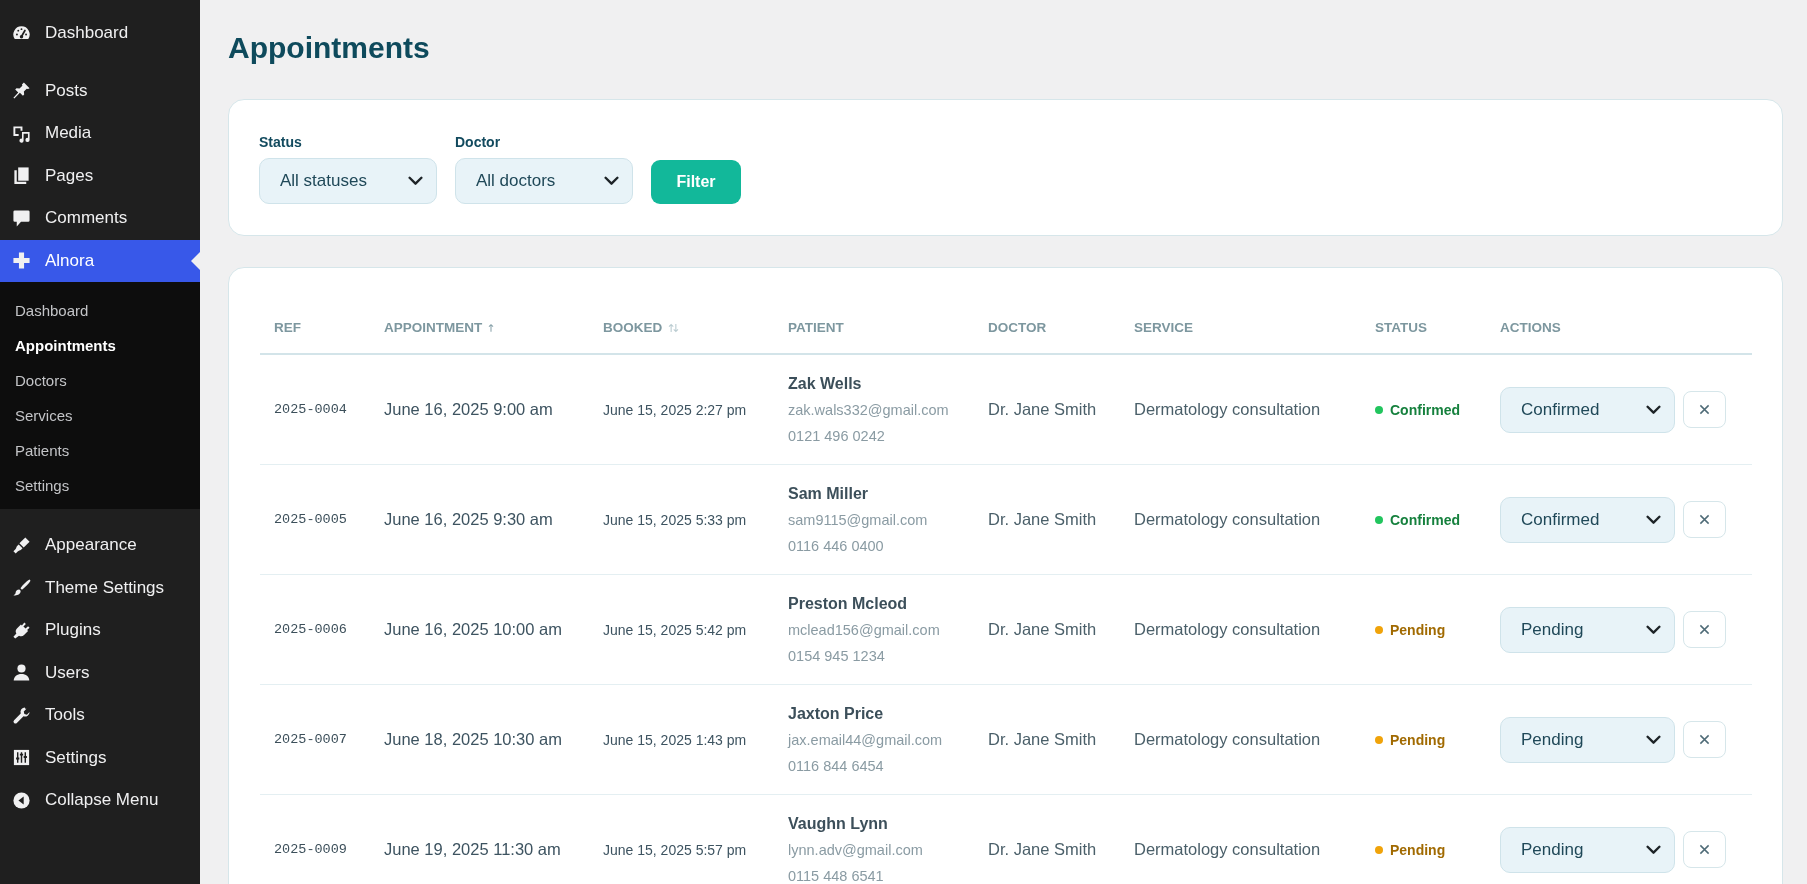  Describe the element at coordinates (816, 327) in the screenshot. I see `column-header: PATIENT` at that location.